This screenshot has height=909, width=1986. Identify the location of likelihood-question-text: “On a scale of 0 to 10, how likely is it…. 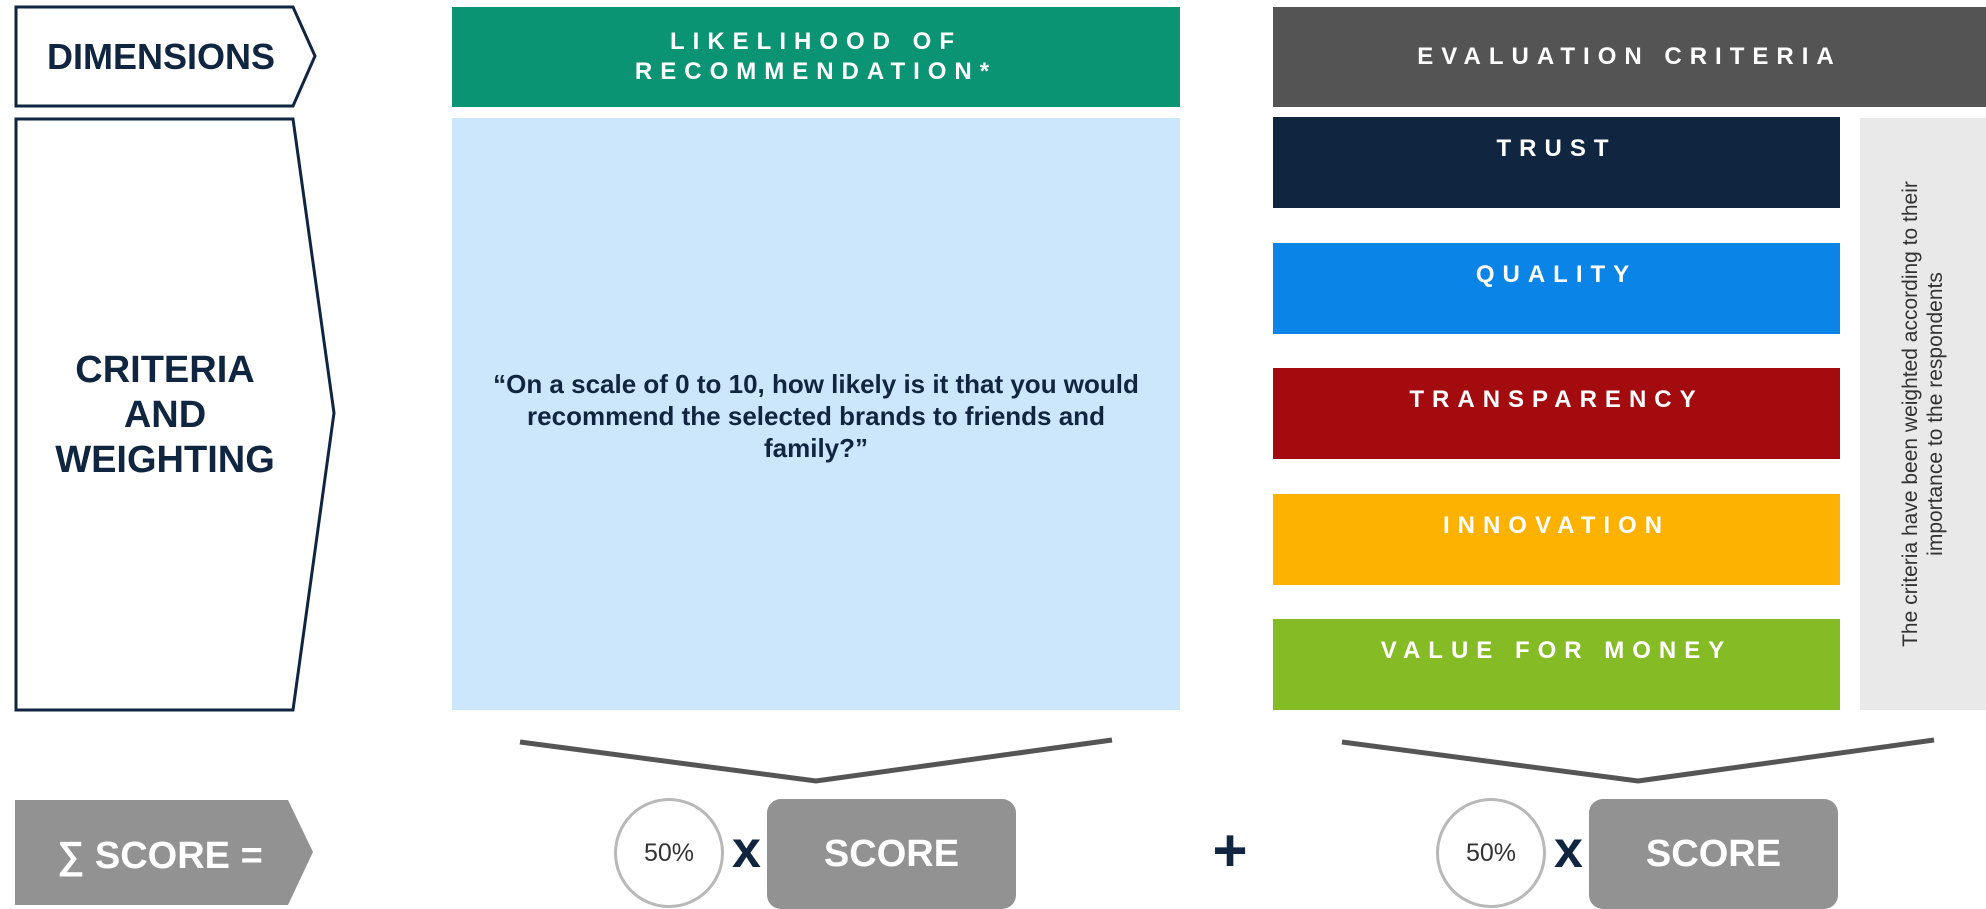
(816, 416).